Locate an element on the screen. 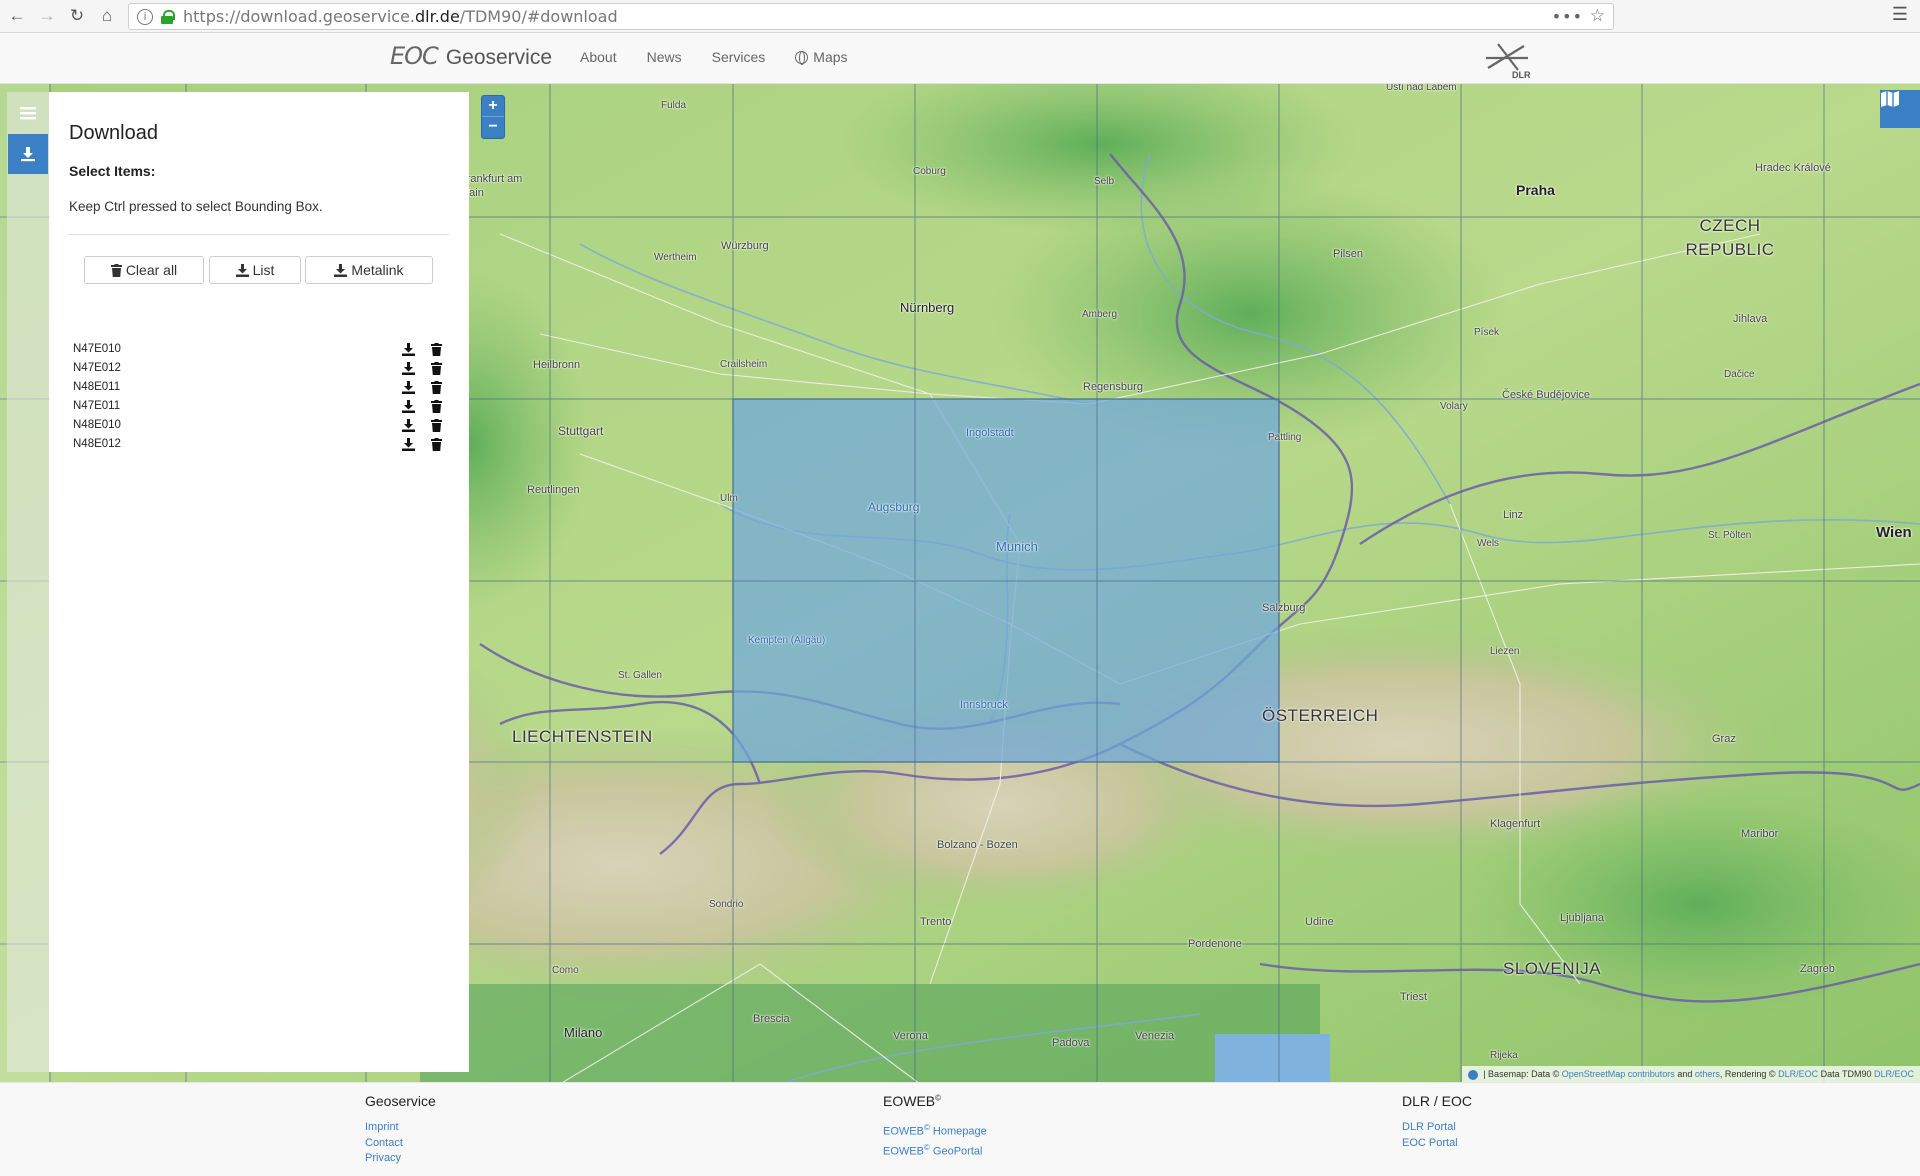 The image size is (1920, 1176). label-brescia: Brescia is located at coordinates (771, 1019).